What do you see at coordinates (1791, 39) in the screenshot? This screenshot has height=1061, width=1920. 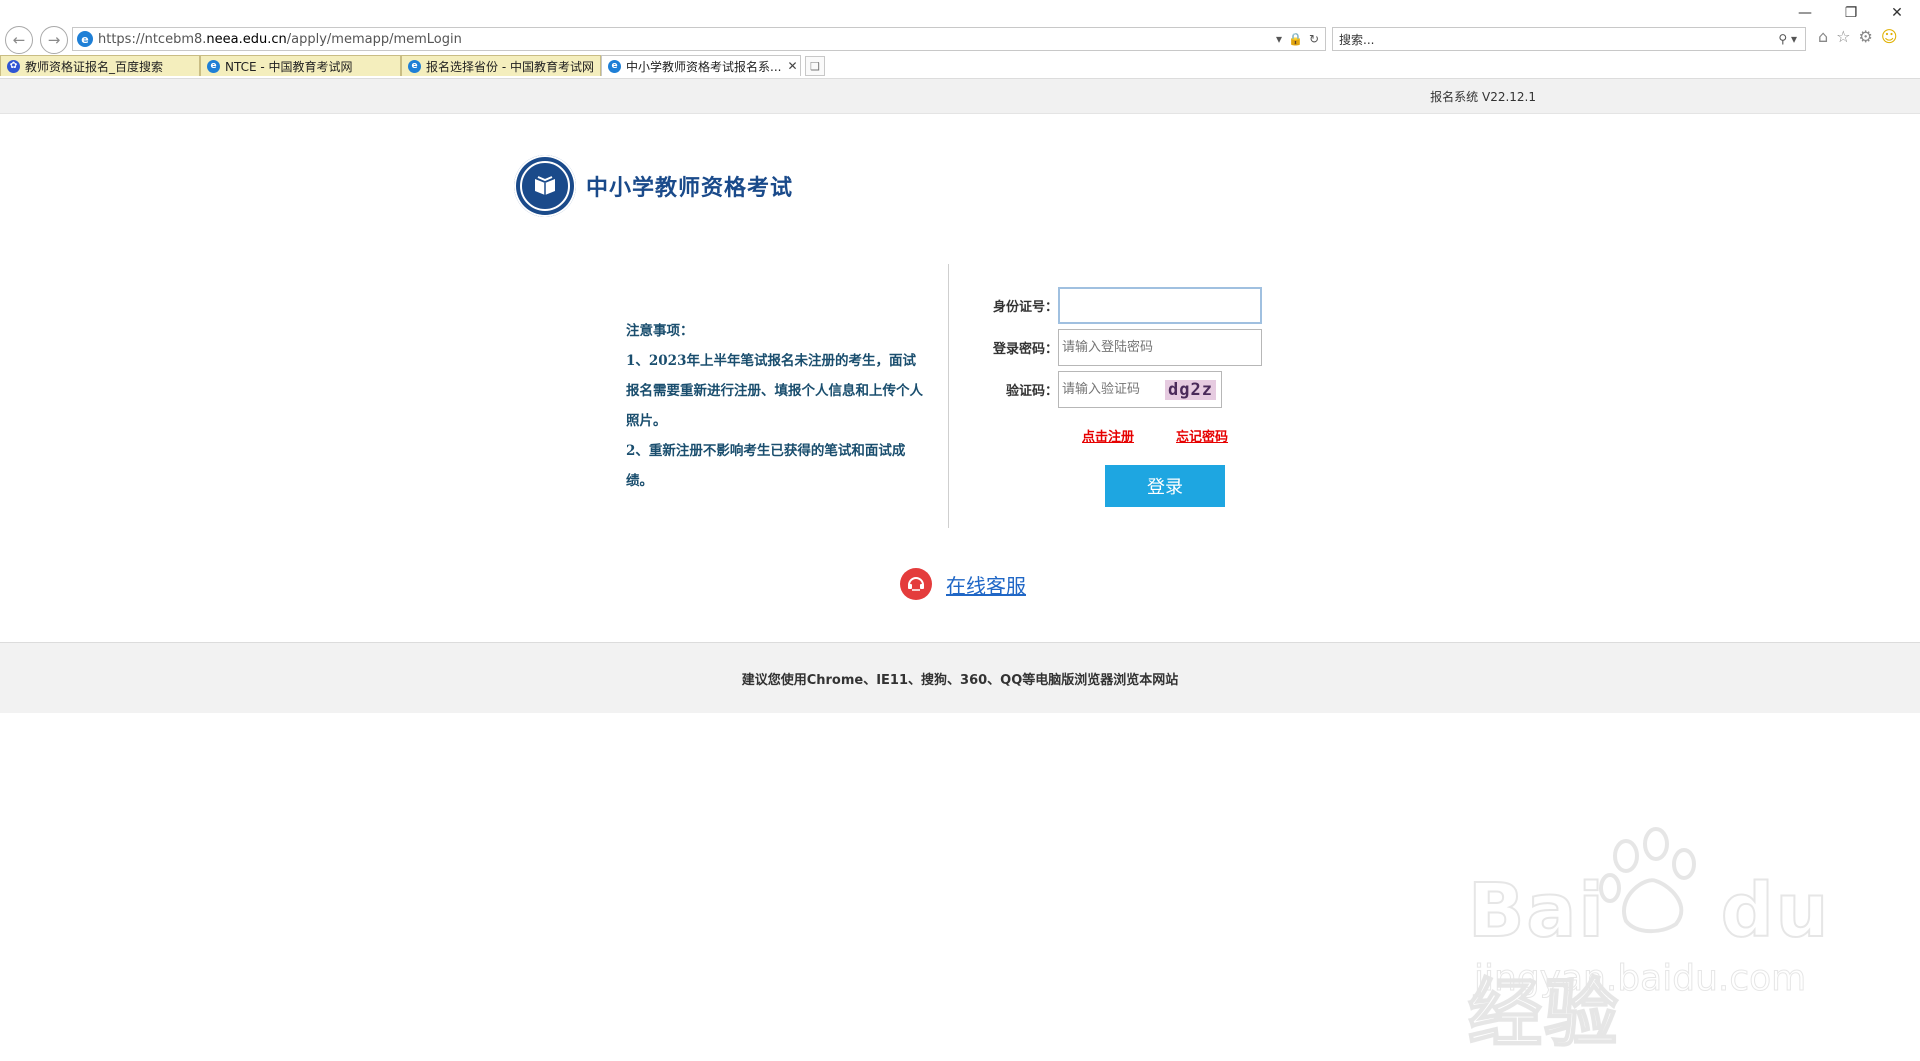 I see `search-icon: ⚲ ▾` at bounding box center [1791, 39].